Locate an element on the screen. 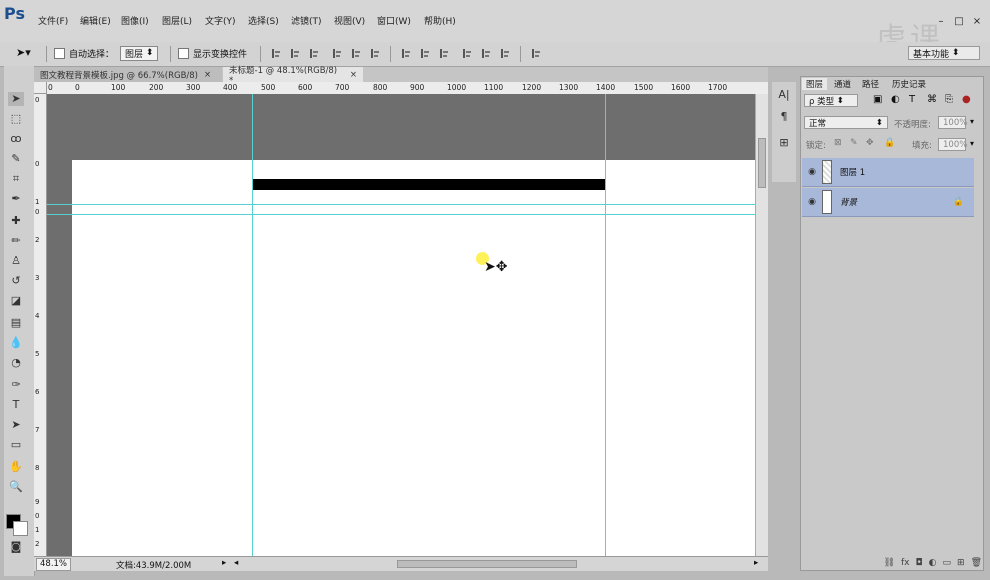 Image resolution: width=990 pixels, height=580 pixels. fill-slider-icon: ▾ is located at coordinates (972, 143).